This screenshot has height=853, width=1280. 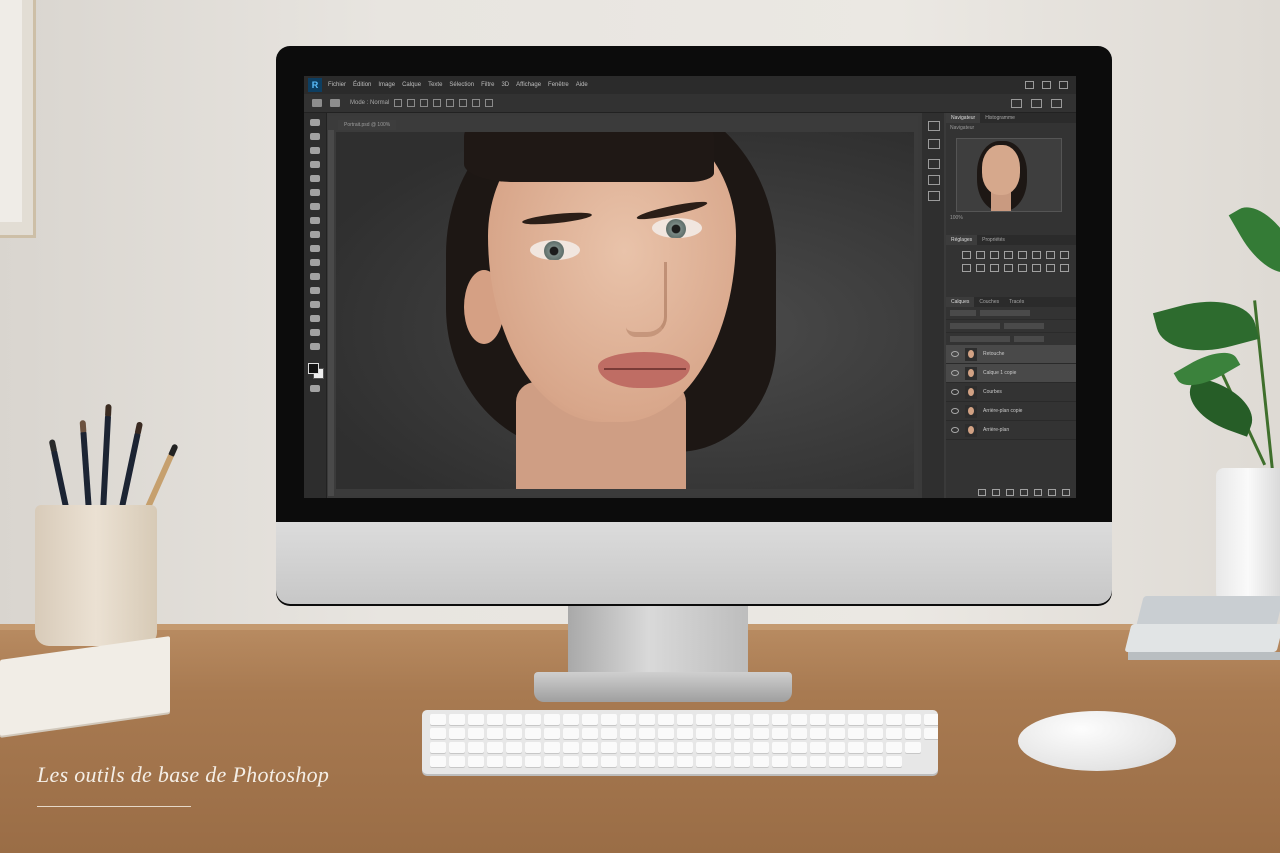 I want to click on levels-icon, so click(x=980, y=255).